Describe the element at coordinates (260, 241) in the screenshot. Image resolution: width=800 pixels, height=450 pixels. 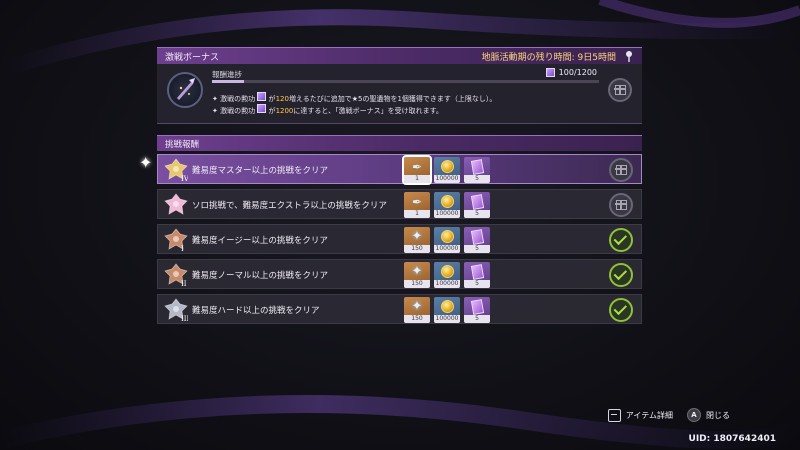
I see `challenge-text: 難易度イージー以上の挑戦をクリア` at that location.